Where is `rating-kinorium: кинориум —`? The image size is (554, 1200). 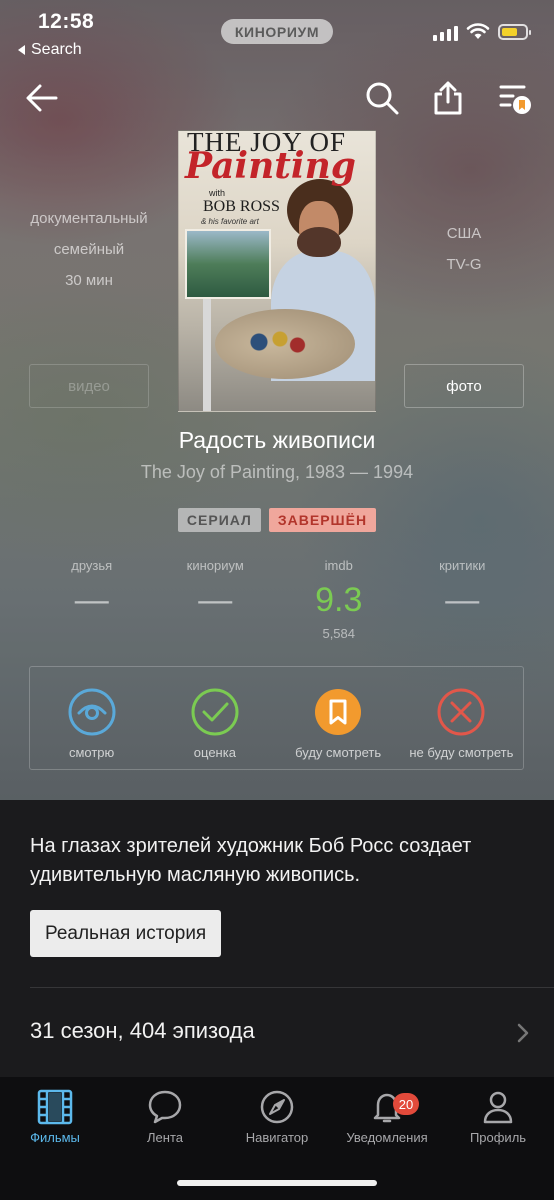
rating-kinorium: кинориум — is located at coordinates (216, 599).